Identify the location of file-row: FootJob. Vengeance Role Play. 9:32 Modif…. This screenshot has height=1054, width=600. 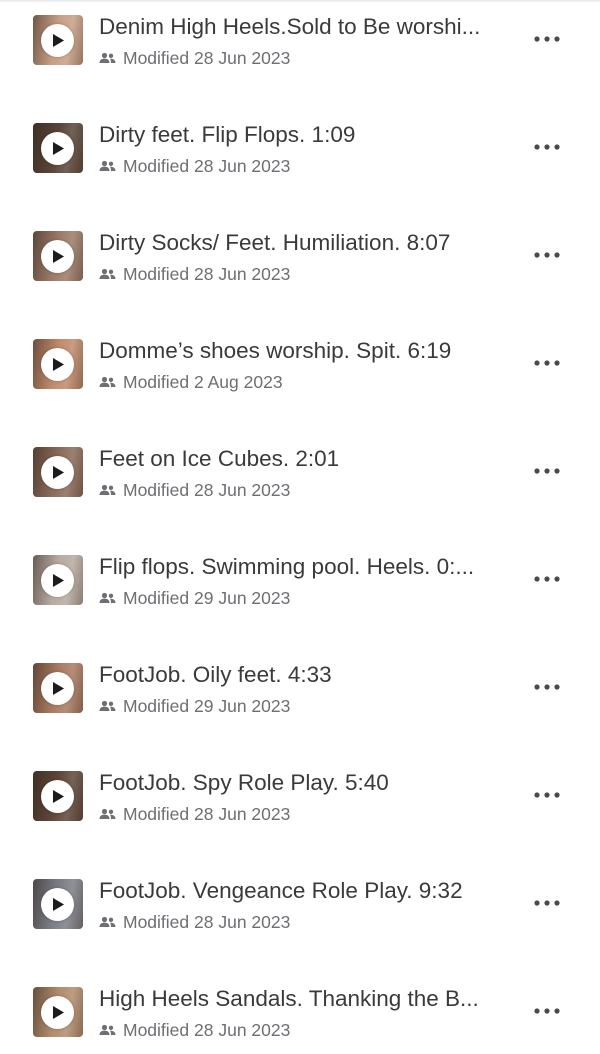
(300, 904).